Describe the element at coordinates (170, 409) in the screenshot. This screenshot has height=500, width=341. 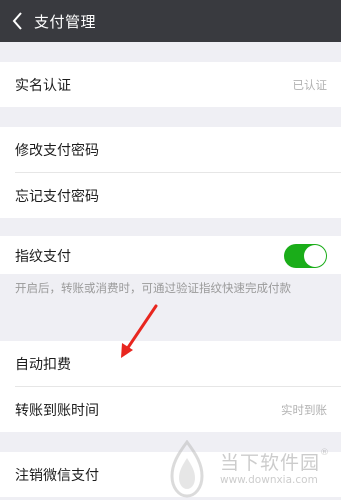
I see `transfer-time-row: 转账到账时间 实时到账` at that location.